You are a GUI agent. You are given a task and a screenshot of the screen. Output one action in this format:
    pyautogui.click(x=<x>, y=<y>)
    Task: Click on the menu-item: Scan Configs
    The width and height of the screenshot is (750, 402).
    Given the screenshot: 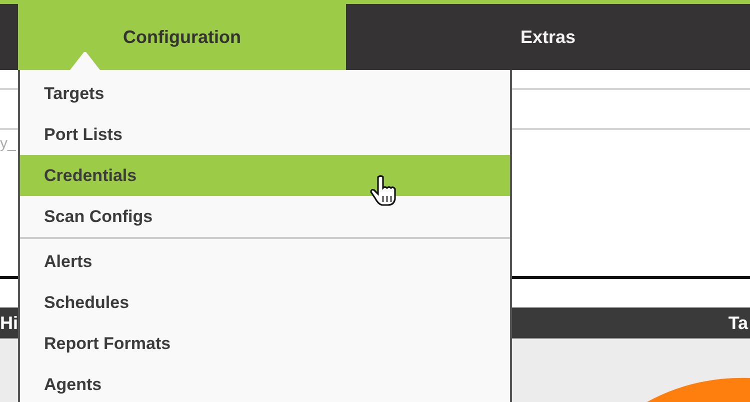 What is the action you would take?
    pyautogui.click(x=265, y=216)
    